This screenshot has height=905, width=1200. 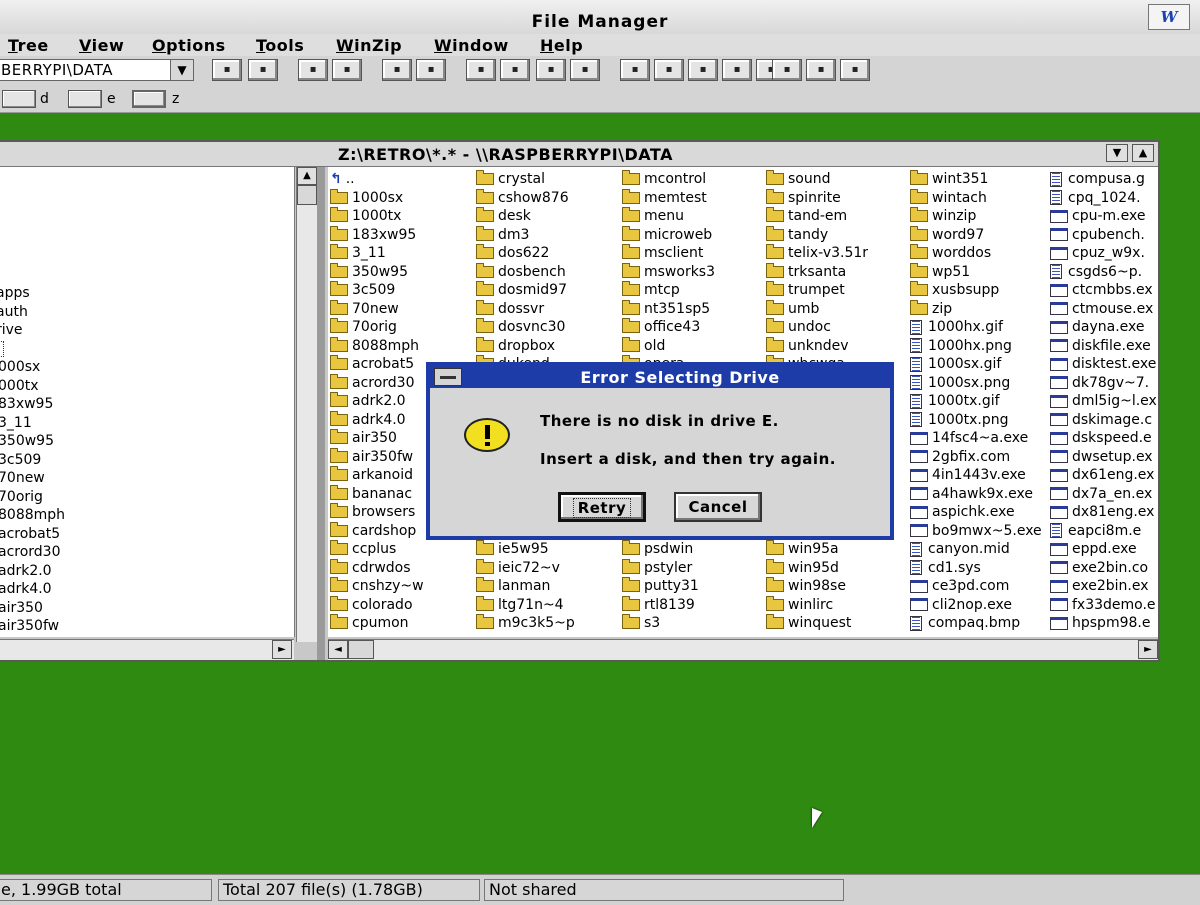 I want to click on tree-item: rive, so click(x=11, y=330).